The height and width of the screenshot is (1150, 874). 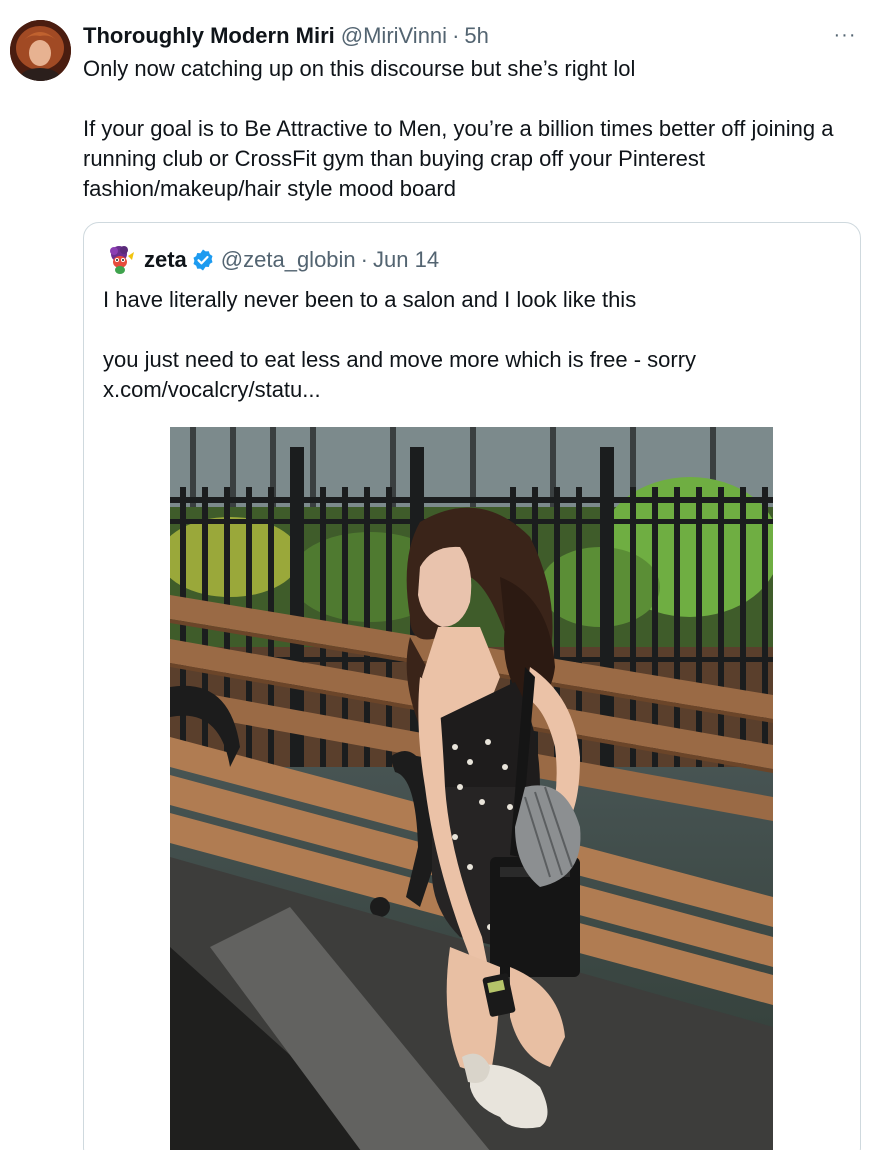 I want to click on quote-author-handle: @zeta_globin, so click(x=288, y=260).